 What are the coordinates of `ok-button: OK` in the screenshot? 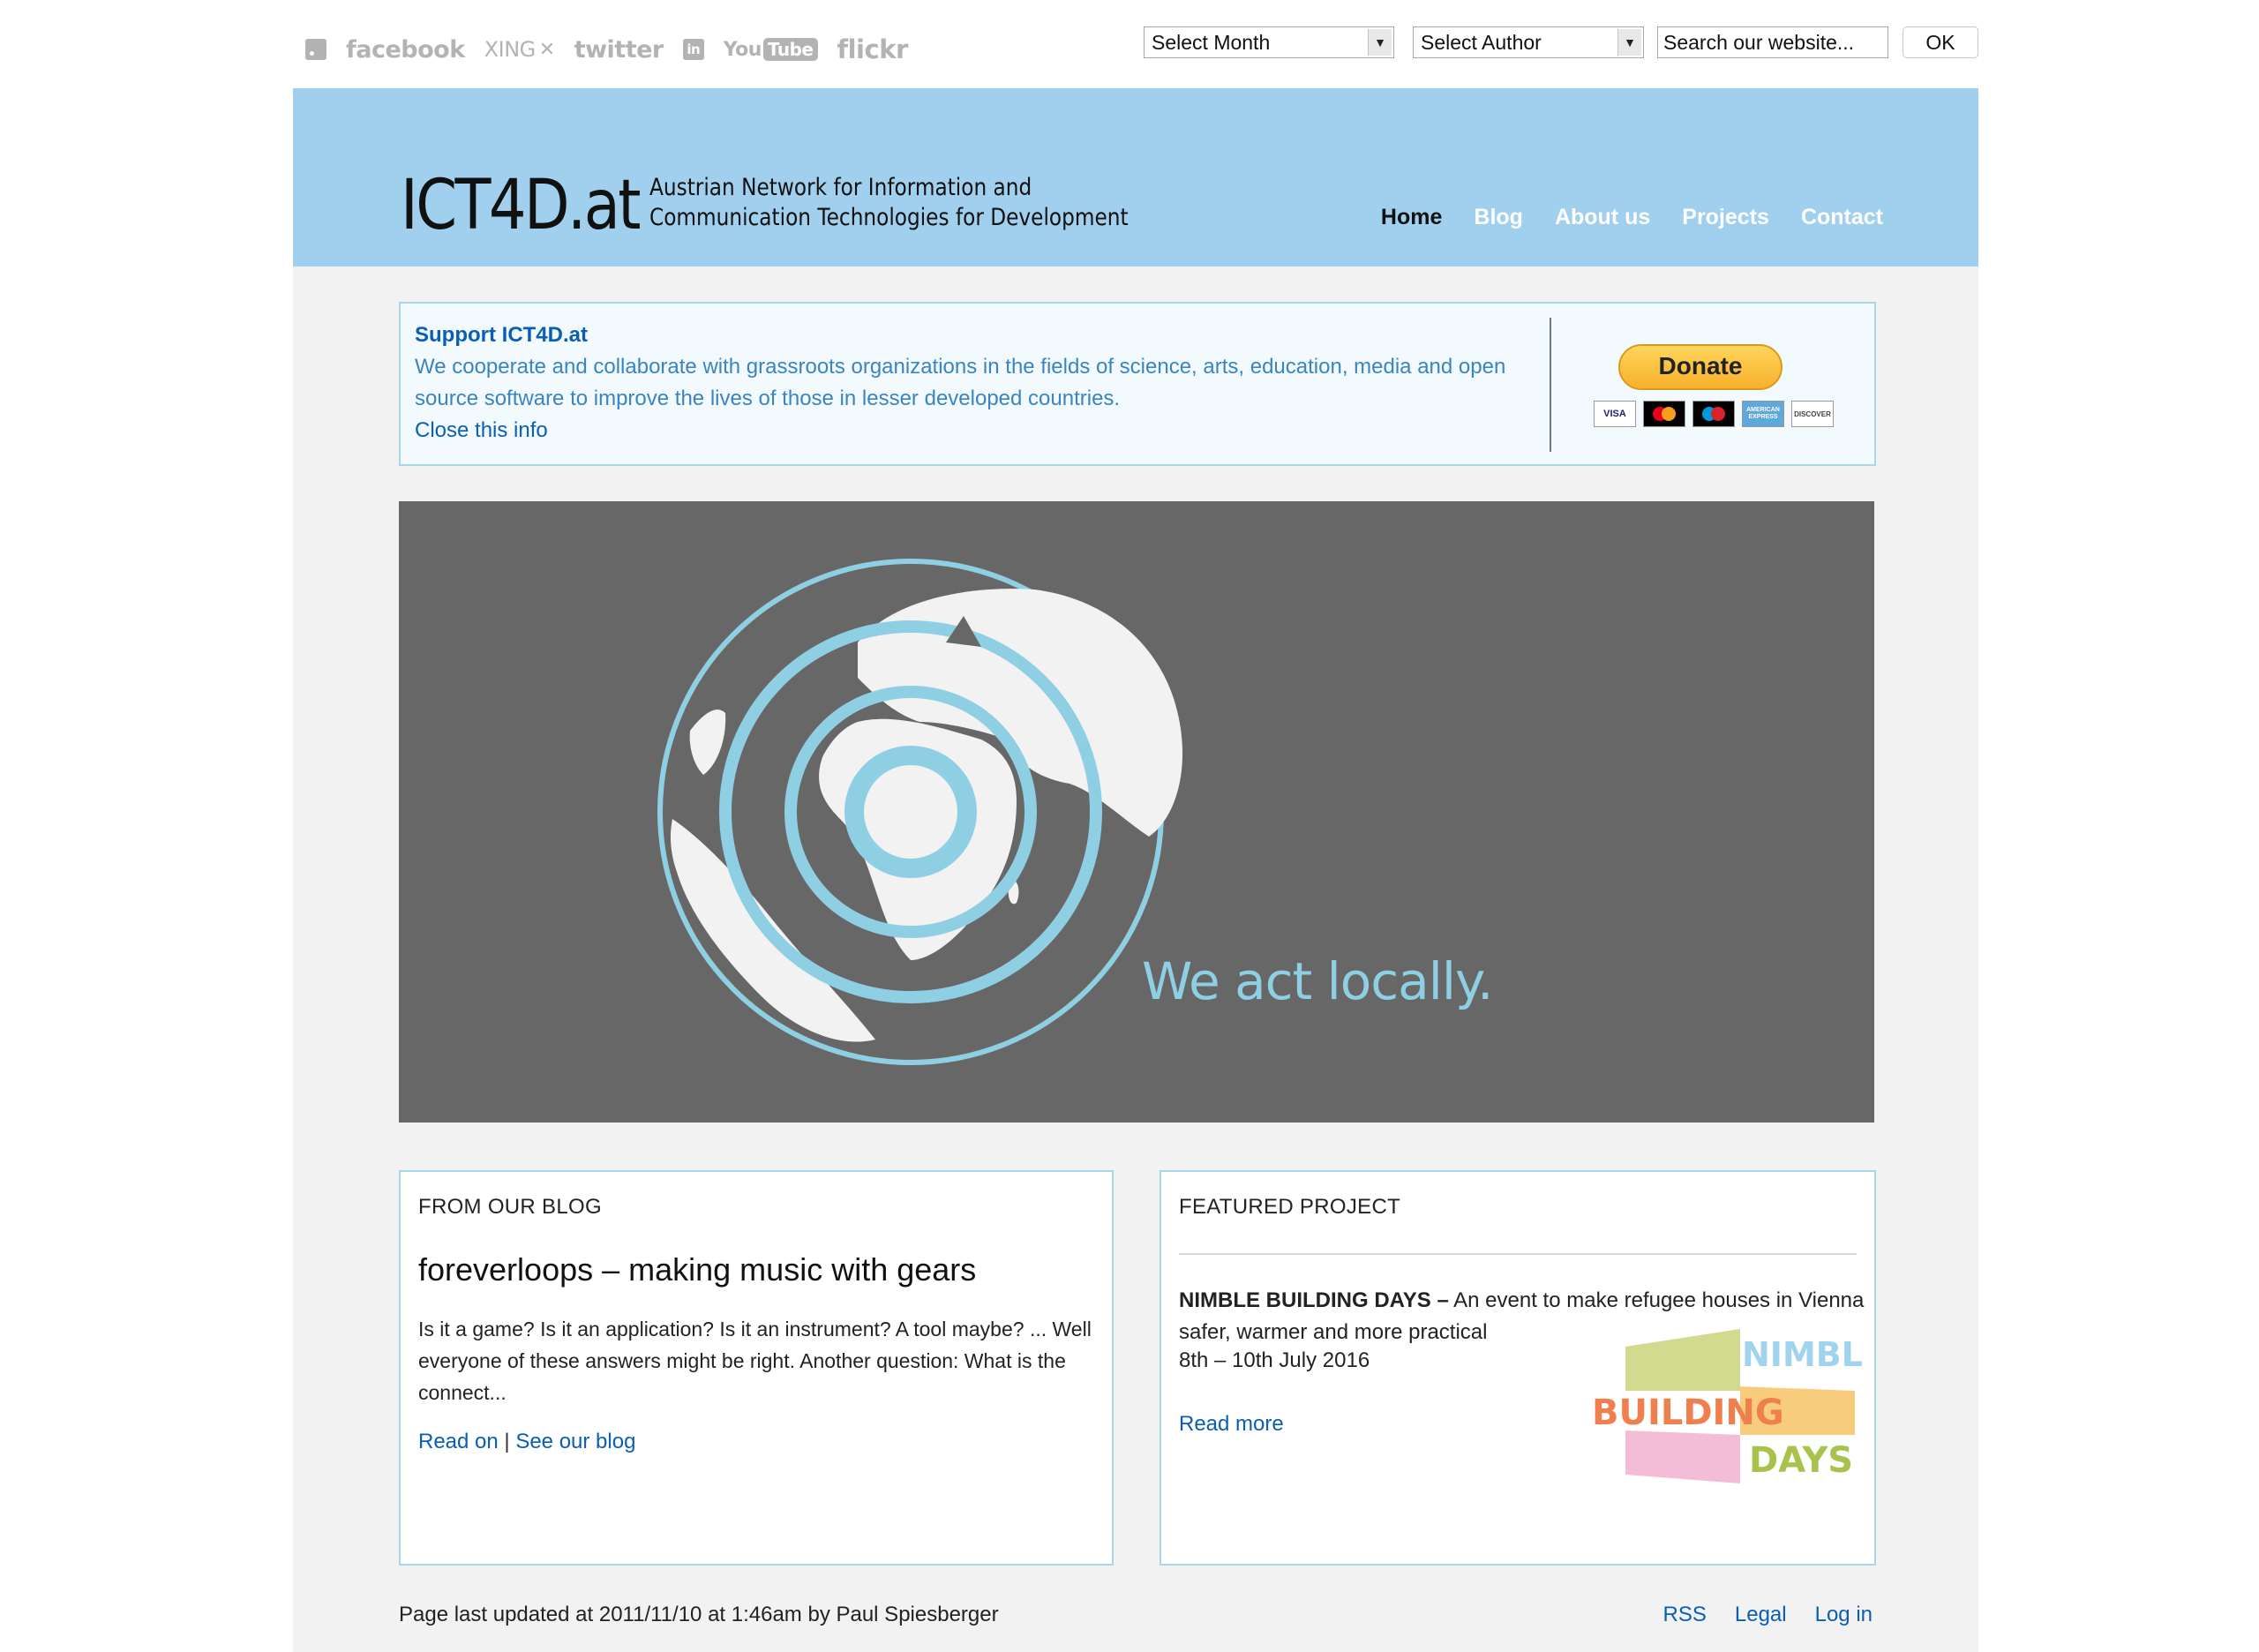 It's located at (1940, 42).